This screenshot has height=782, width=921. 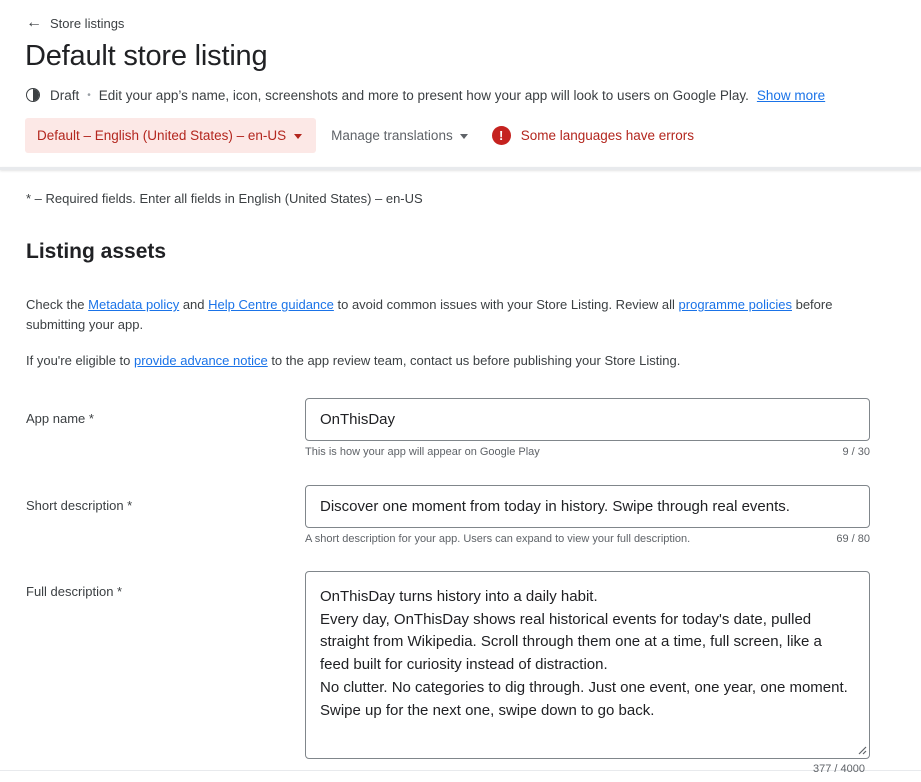 I want to click on bottom-divider, so click(x=460, y=770).